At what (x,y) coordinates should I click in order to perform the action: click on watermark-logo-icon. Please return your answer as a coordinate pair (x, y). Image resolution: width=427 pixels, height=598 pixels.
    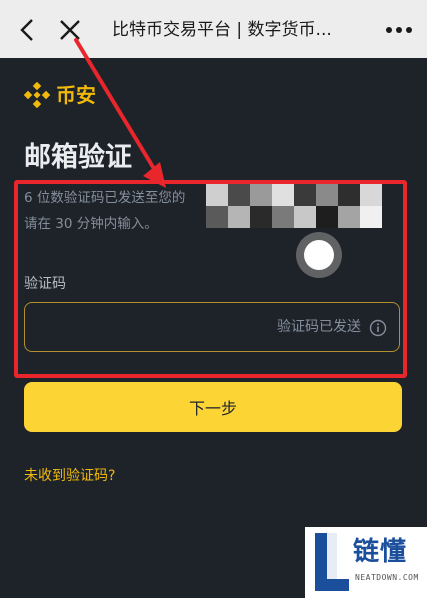
    Looking at the image, I should click on (332, 562).